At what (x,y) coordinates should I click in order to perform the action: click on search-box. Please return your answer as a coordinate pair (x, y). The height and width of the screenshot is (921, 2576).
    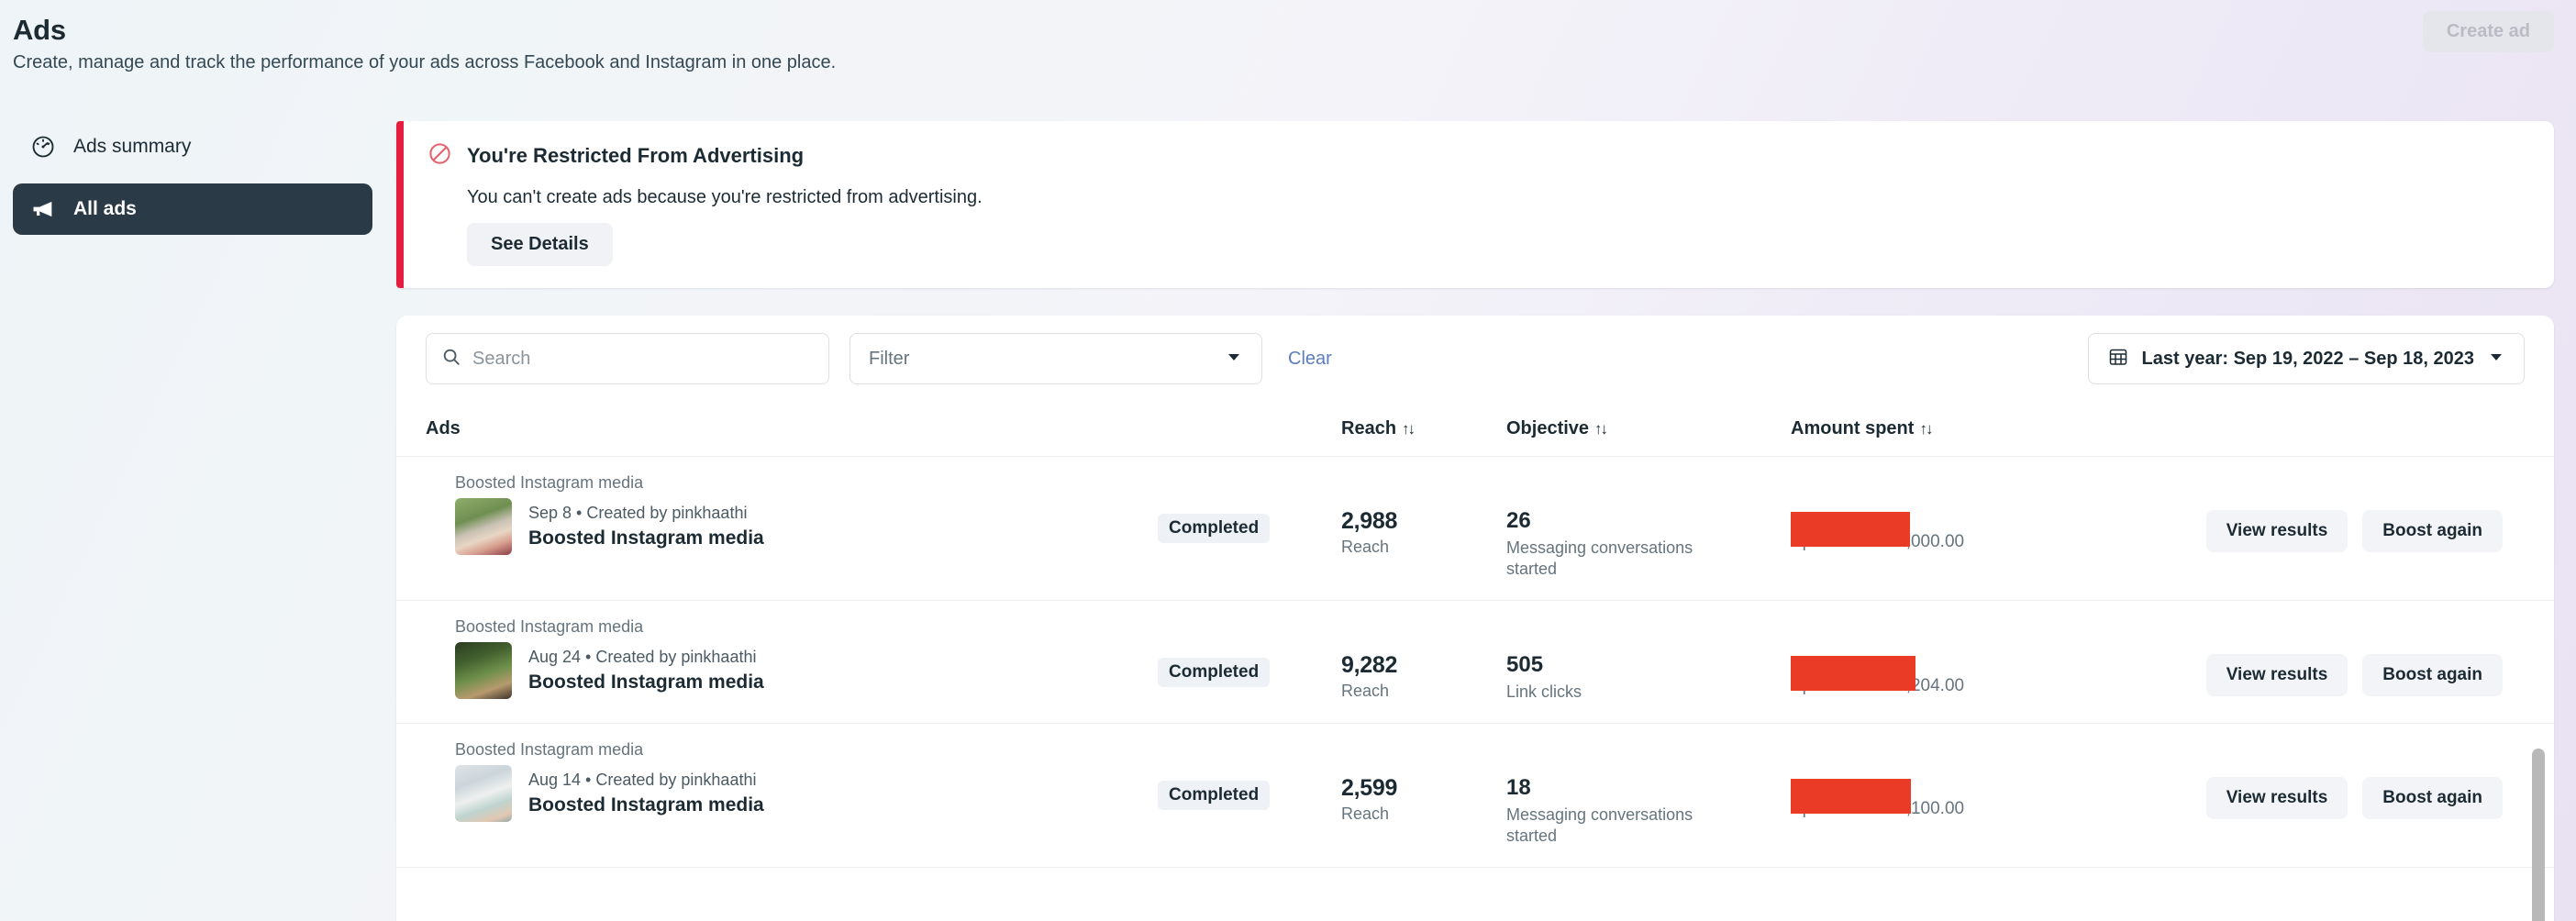
    Looking at the image, I should click on (627, 358).